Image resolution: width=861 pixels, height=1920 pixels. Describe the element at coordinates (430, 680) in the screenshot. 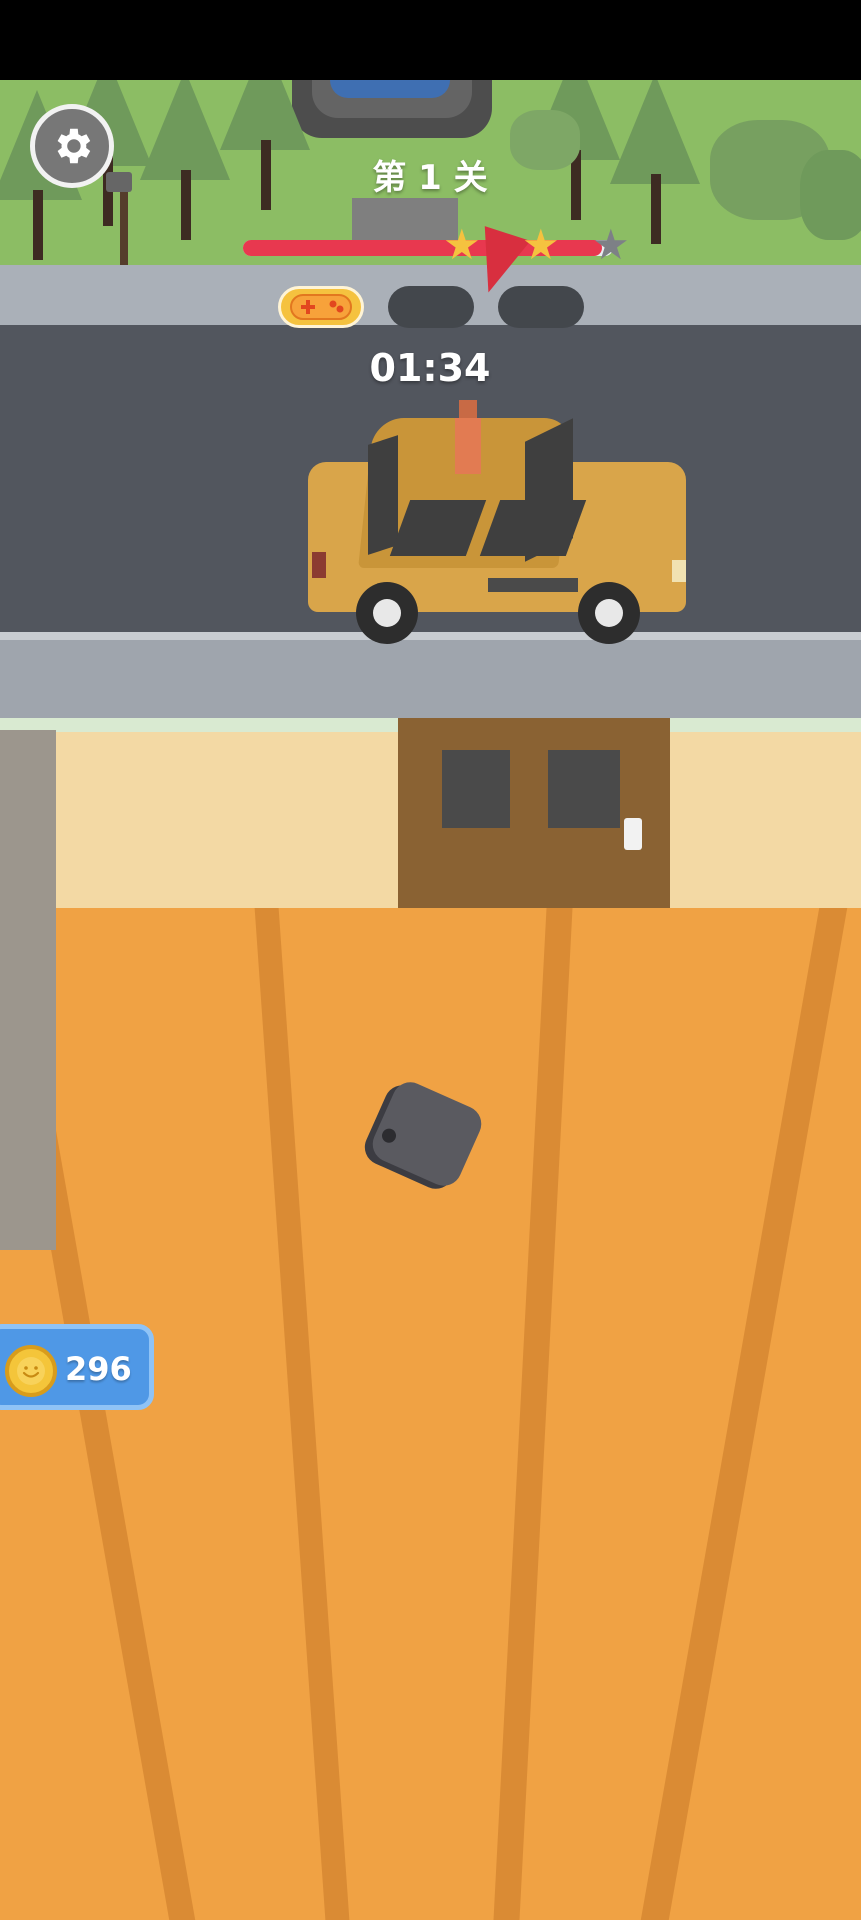

I see `sidewalk` at that location.